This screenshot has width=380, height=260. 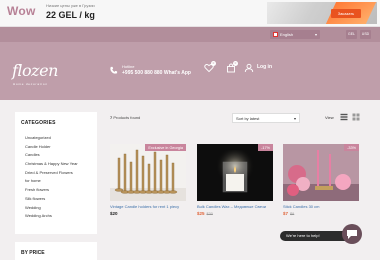 What do you see at coordinates (70, 15) in the screenshot?
I see `promo-price: 22 GEL / kg` at bounding box center [70, 15].